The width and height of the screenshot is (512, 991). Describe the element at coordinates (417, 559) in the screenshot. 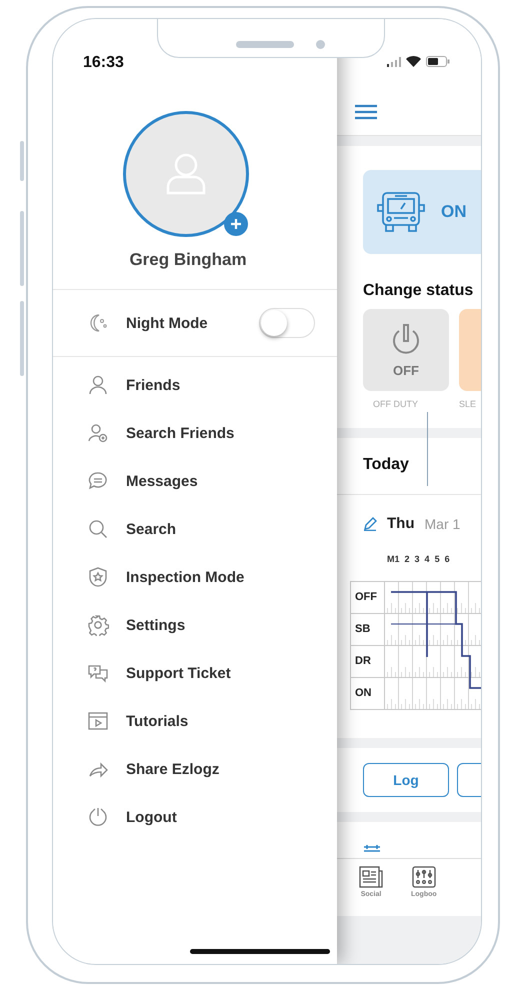

I see `hour-label: 3` at that location.